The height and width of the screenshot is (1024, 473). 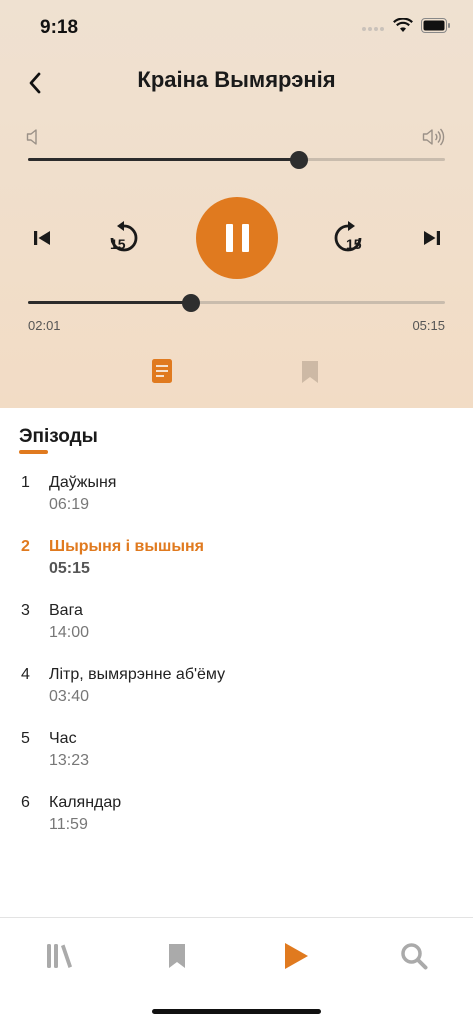 I want to click on episode-title: Шырыня і вышыня, so click(x=127, y=546).